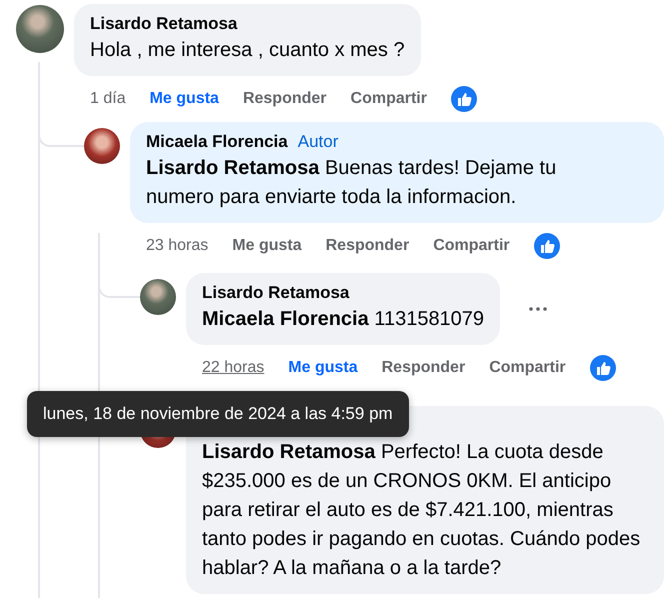 This screenshot has width=664, height=598. What do you see at coordinates (177, 246) in the screenshot?
I see `comment-time: 23 horas` at bounding box center [177, 246].